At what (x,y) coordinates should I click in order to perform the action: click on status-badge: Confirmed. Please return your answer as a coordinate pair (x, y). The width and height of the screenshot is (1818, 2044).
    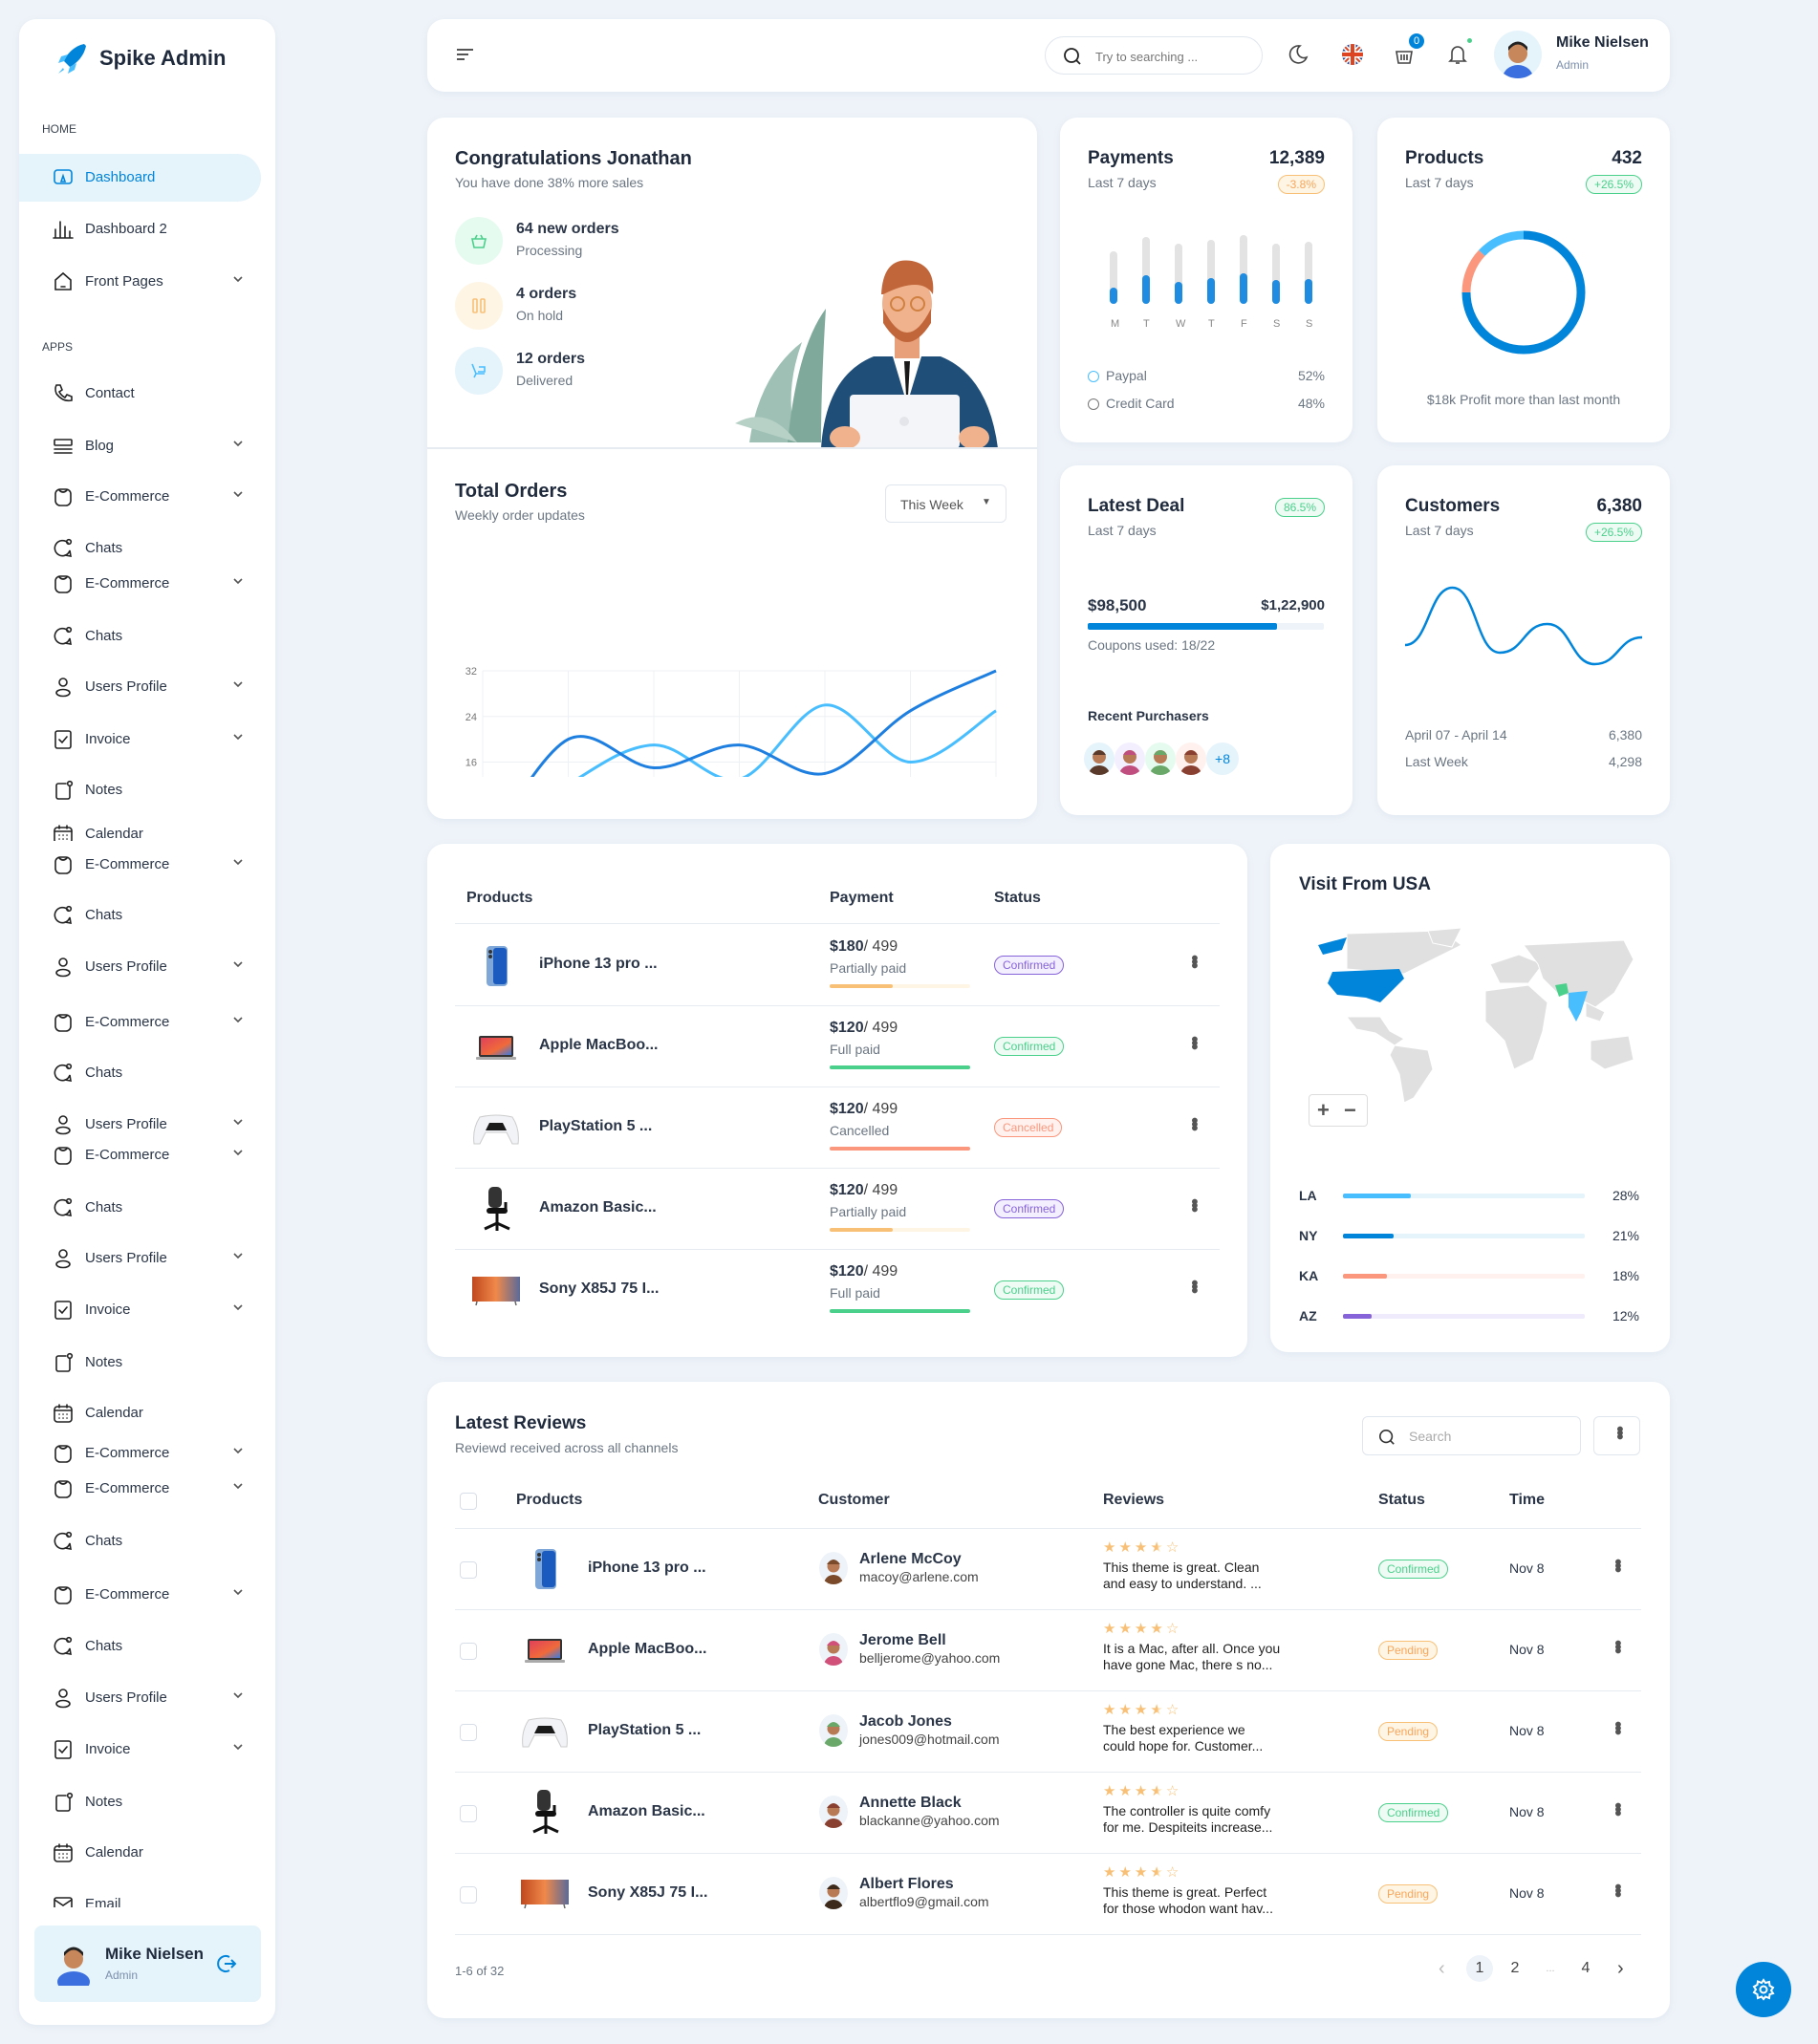
    Looking at the image, I should click on (1413, 1569).